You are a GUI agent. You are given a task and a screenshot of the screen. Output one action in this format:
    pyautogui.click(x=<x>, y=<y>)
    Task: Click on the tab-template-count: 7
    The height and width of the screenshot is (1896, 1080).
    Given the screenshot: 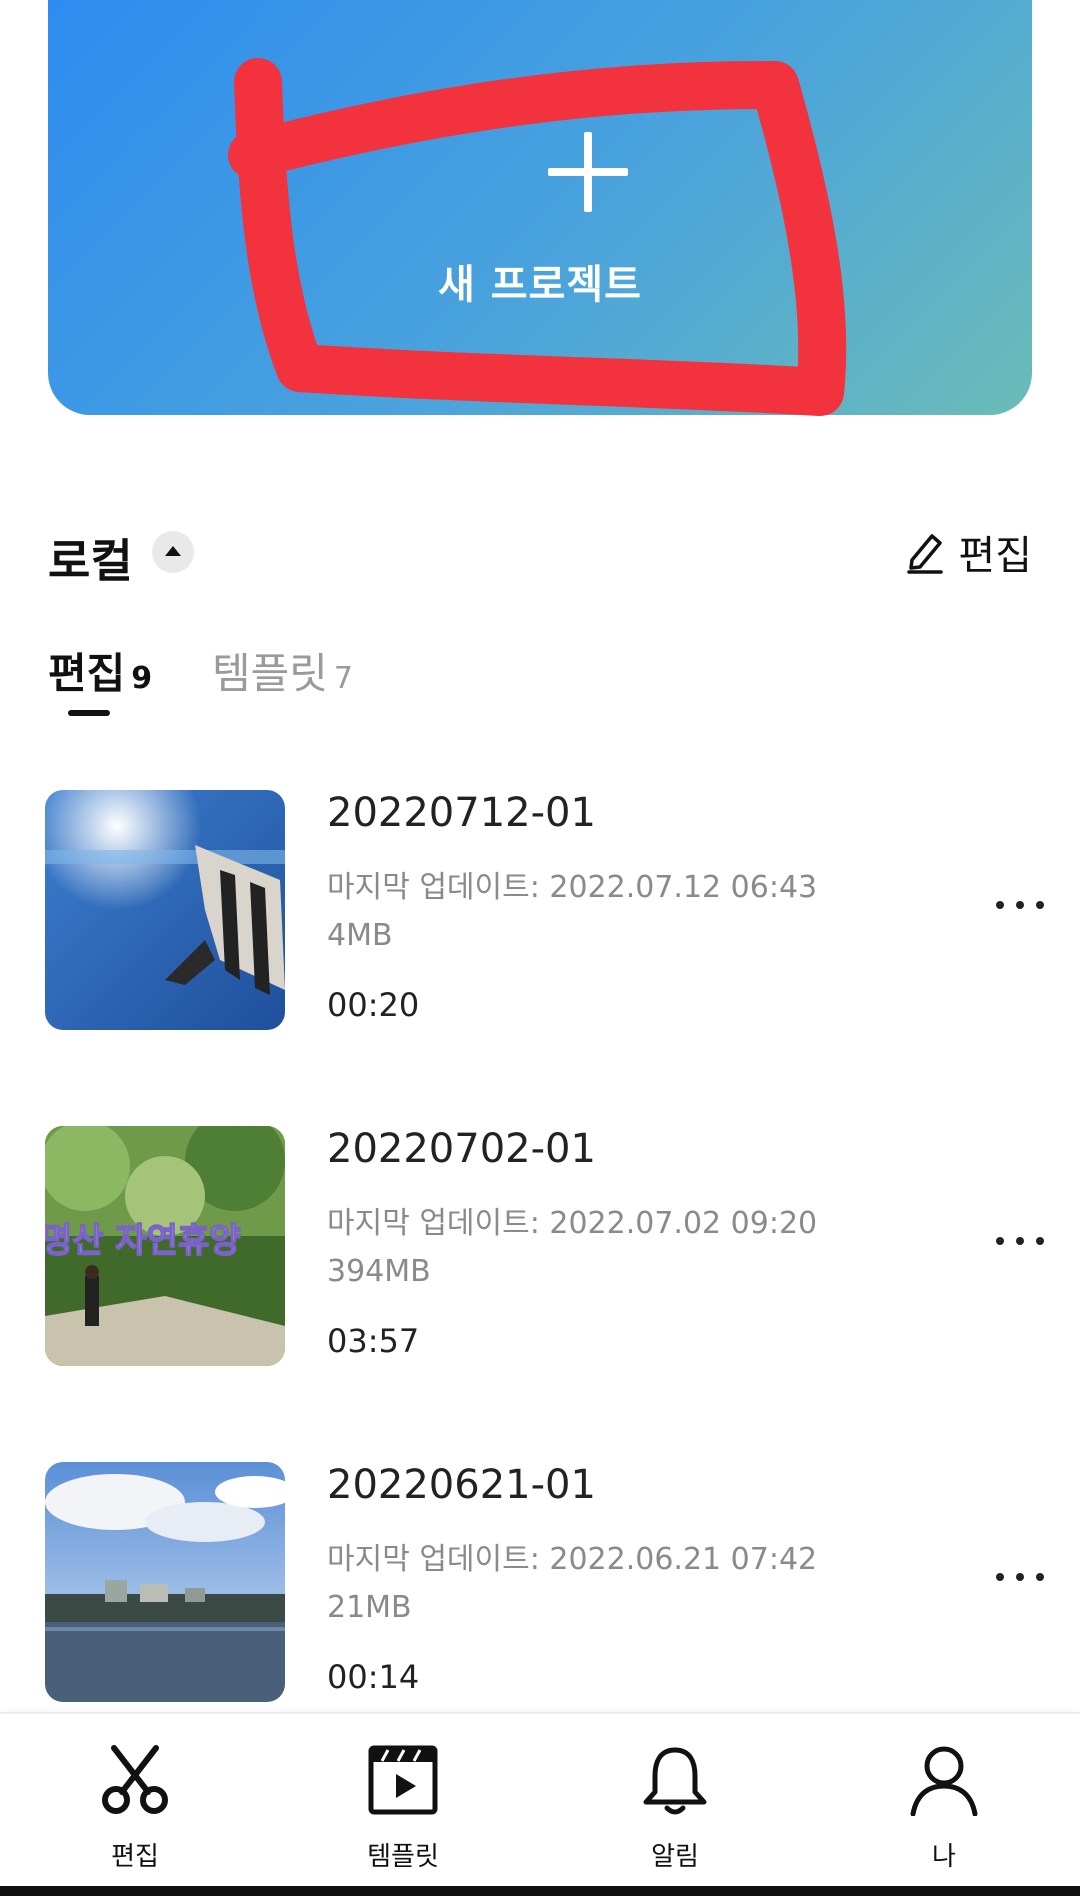 What is the action you would take?
    pyautogui.click(x=343, y=678)
    